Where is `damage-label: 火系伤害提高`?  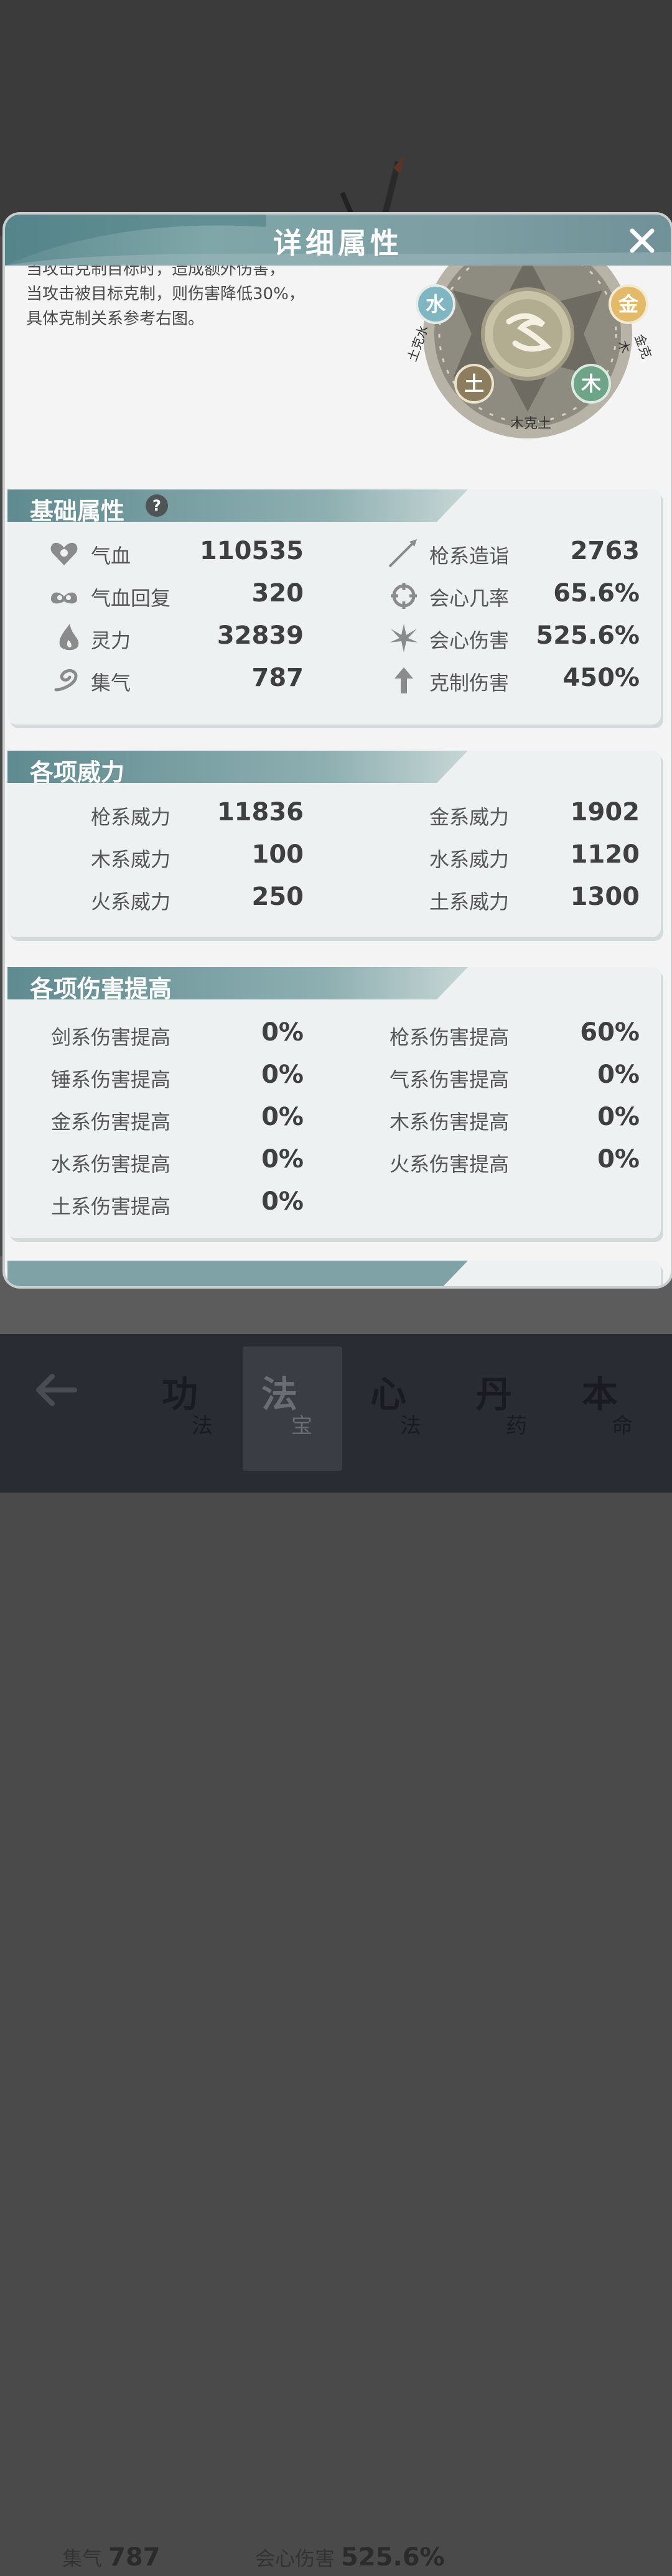
damage-label: 火系伤害提高 is located at coordinates (450, 1164).